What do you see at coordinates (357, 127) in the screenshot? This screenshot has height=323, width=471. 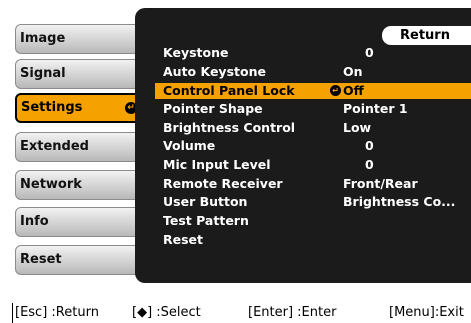 I see `row-value: Low` at bounding box center [357, 127].